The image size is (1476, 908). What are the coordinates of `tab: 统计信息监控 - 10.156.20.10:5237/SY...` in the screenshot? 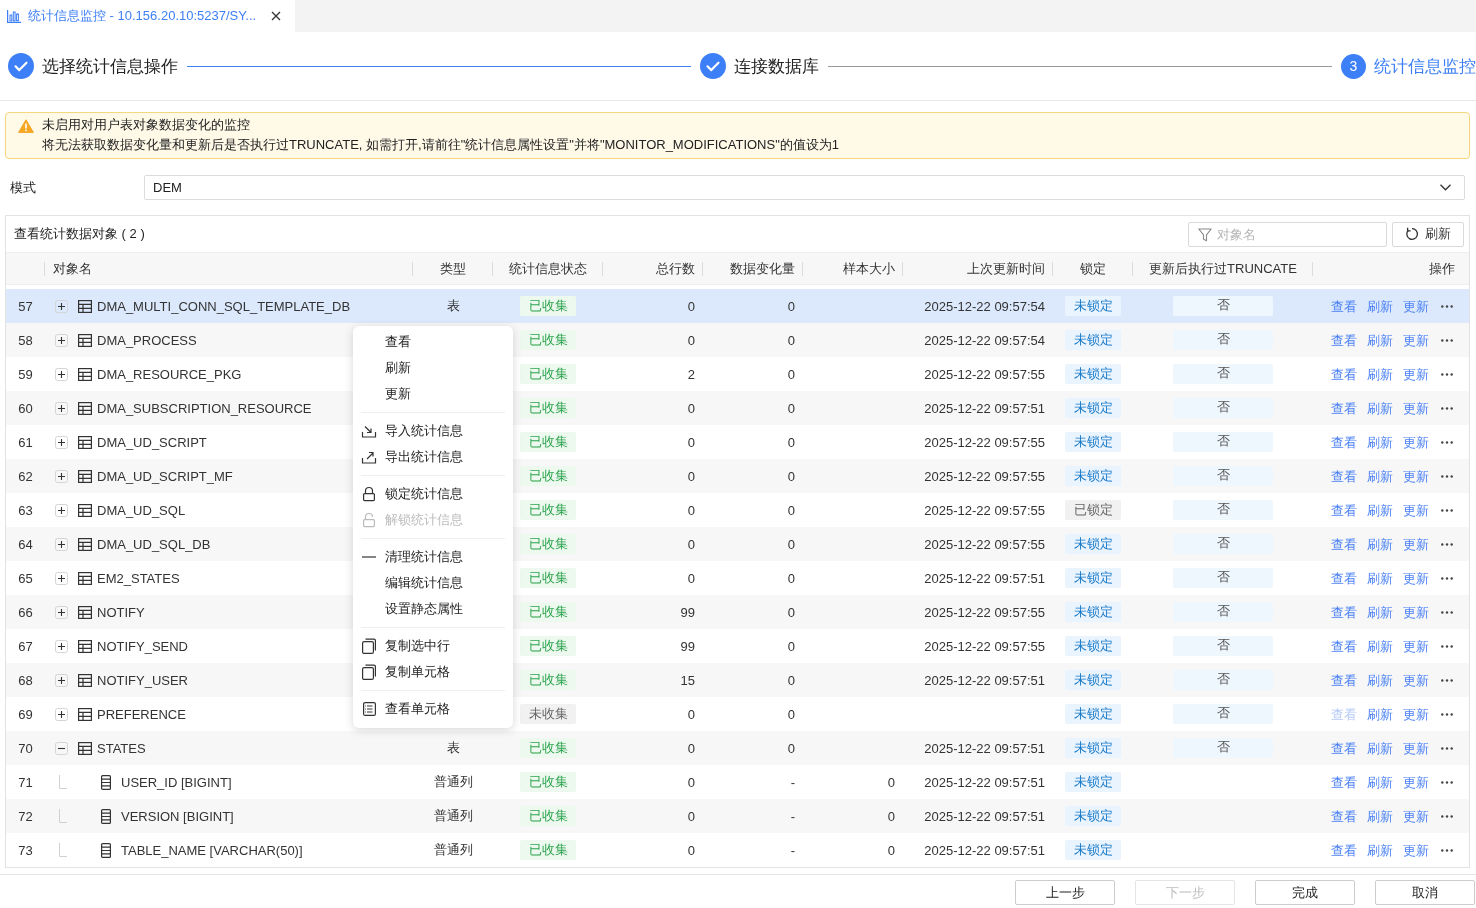 It's located at (147, 16).